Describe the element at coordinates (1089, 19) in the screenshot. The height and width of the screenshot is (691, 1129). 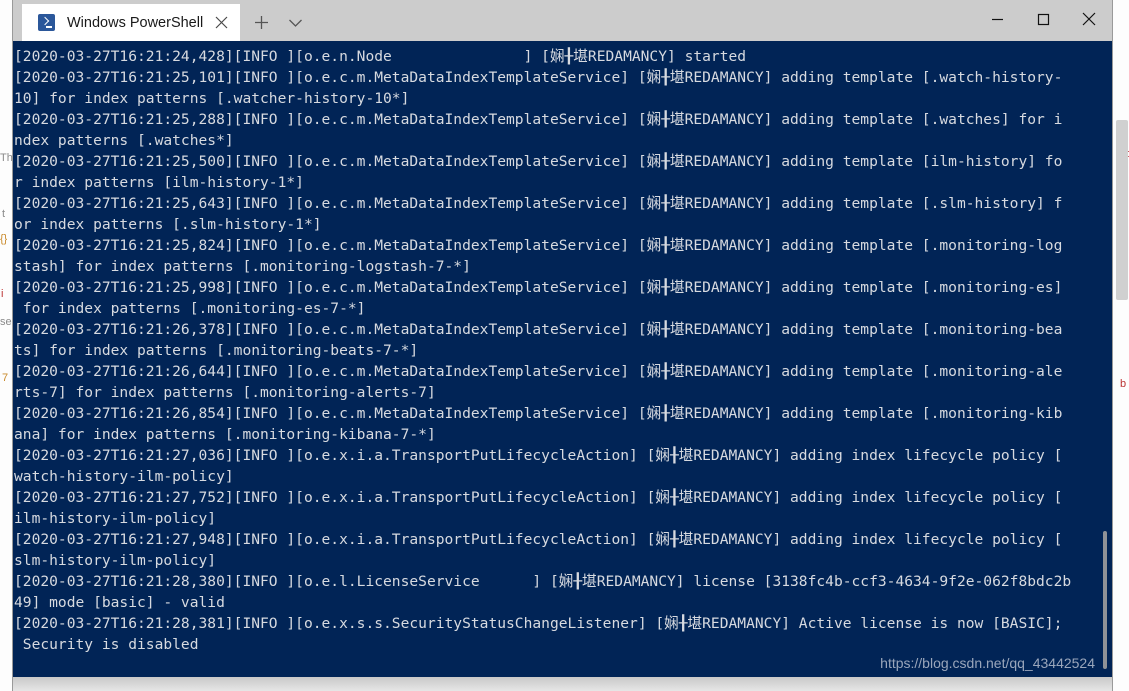
I see `close-button` at that location.